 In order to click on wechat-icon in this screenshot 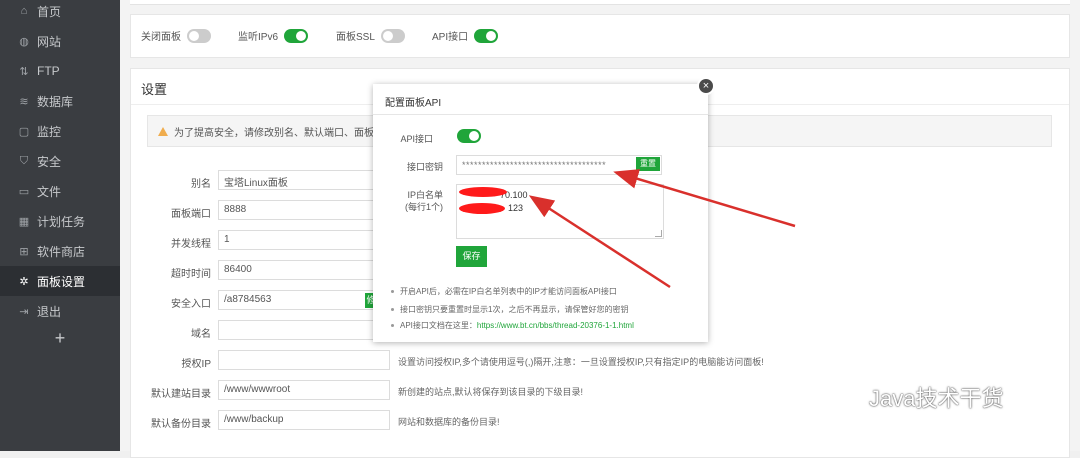, I will do `click(841, 396)`.